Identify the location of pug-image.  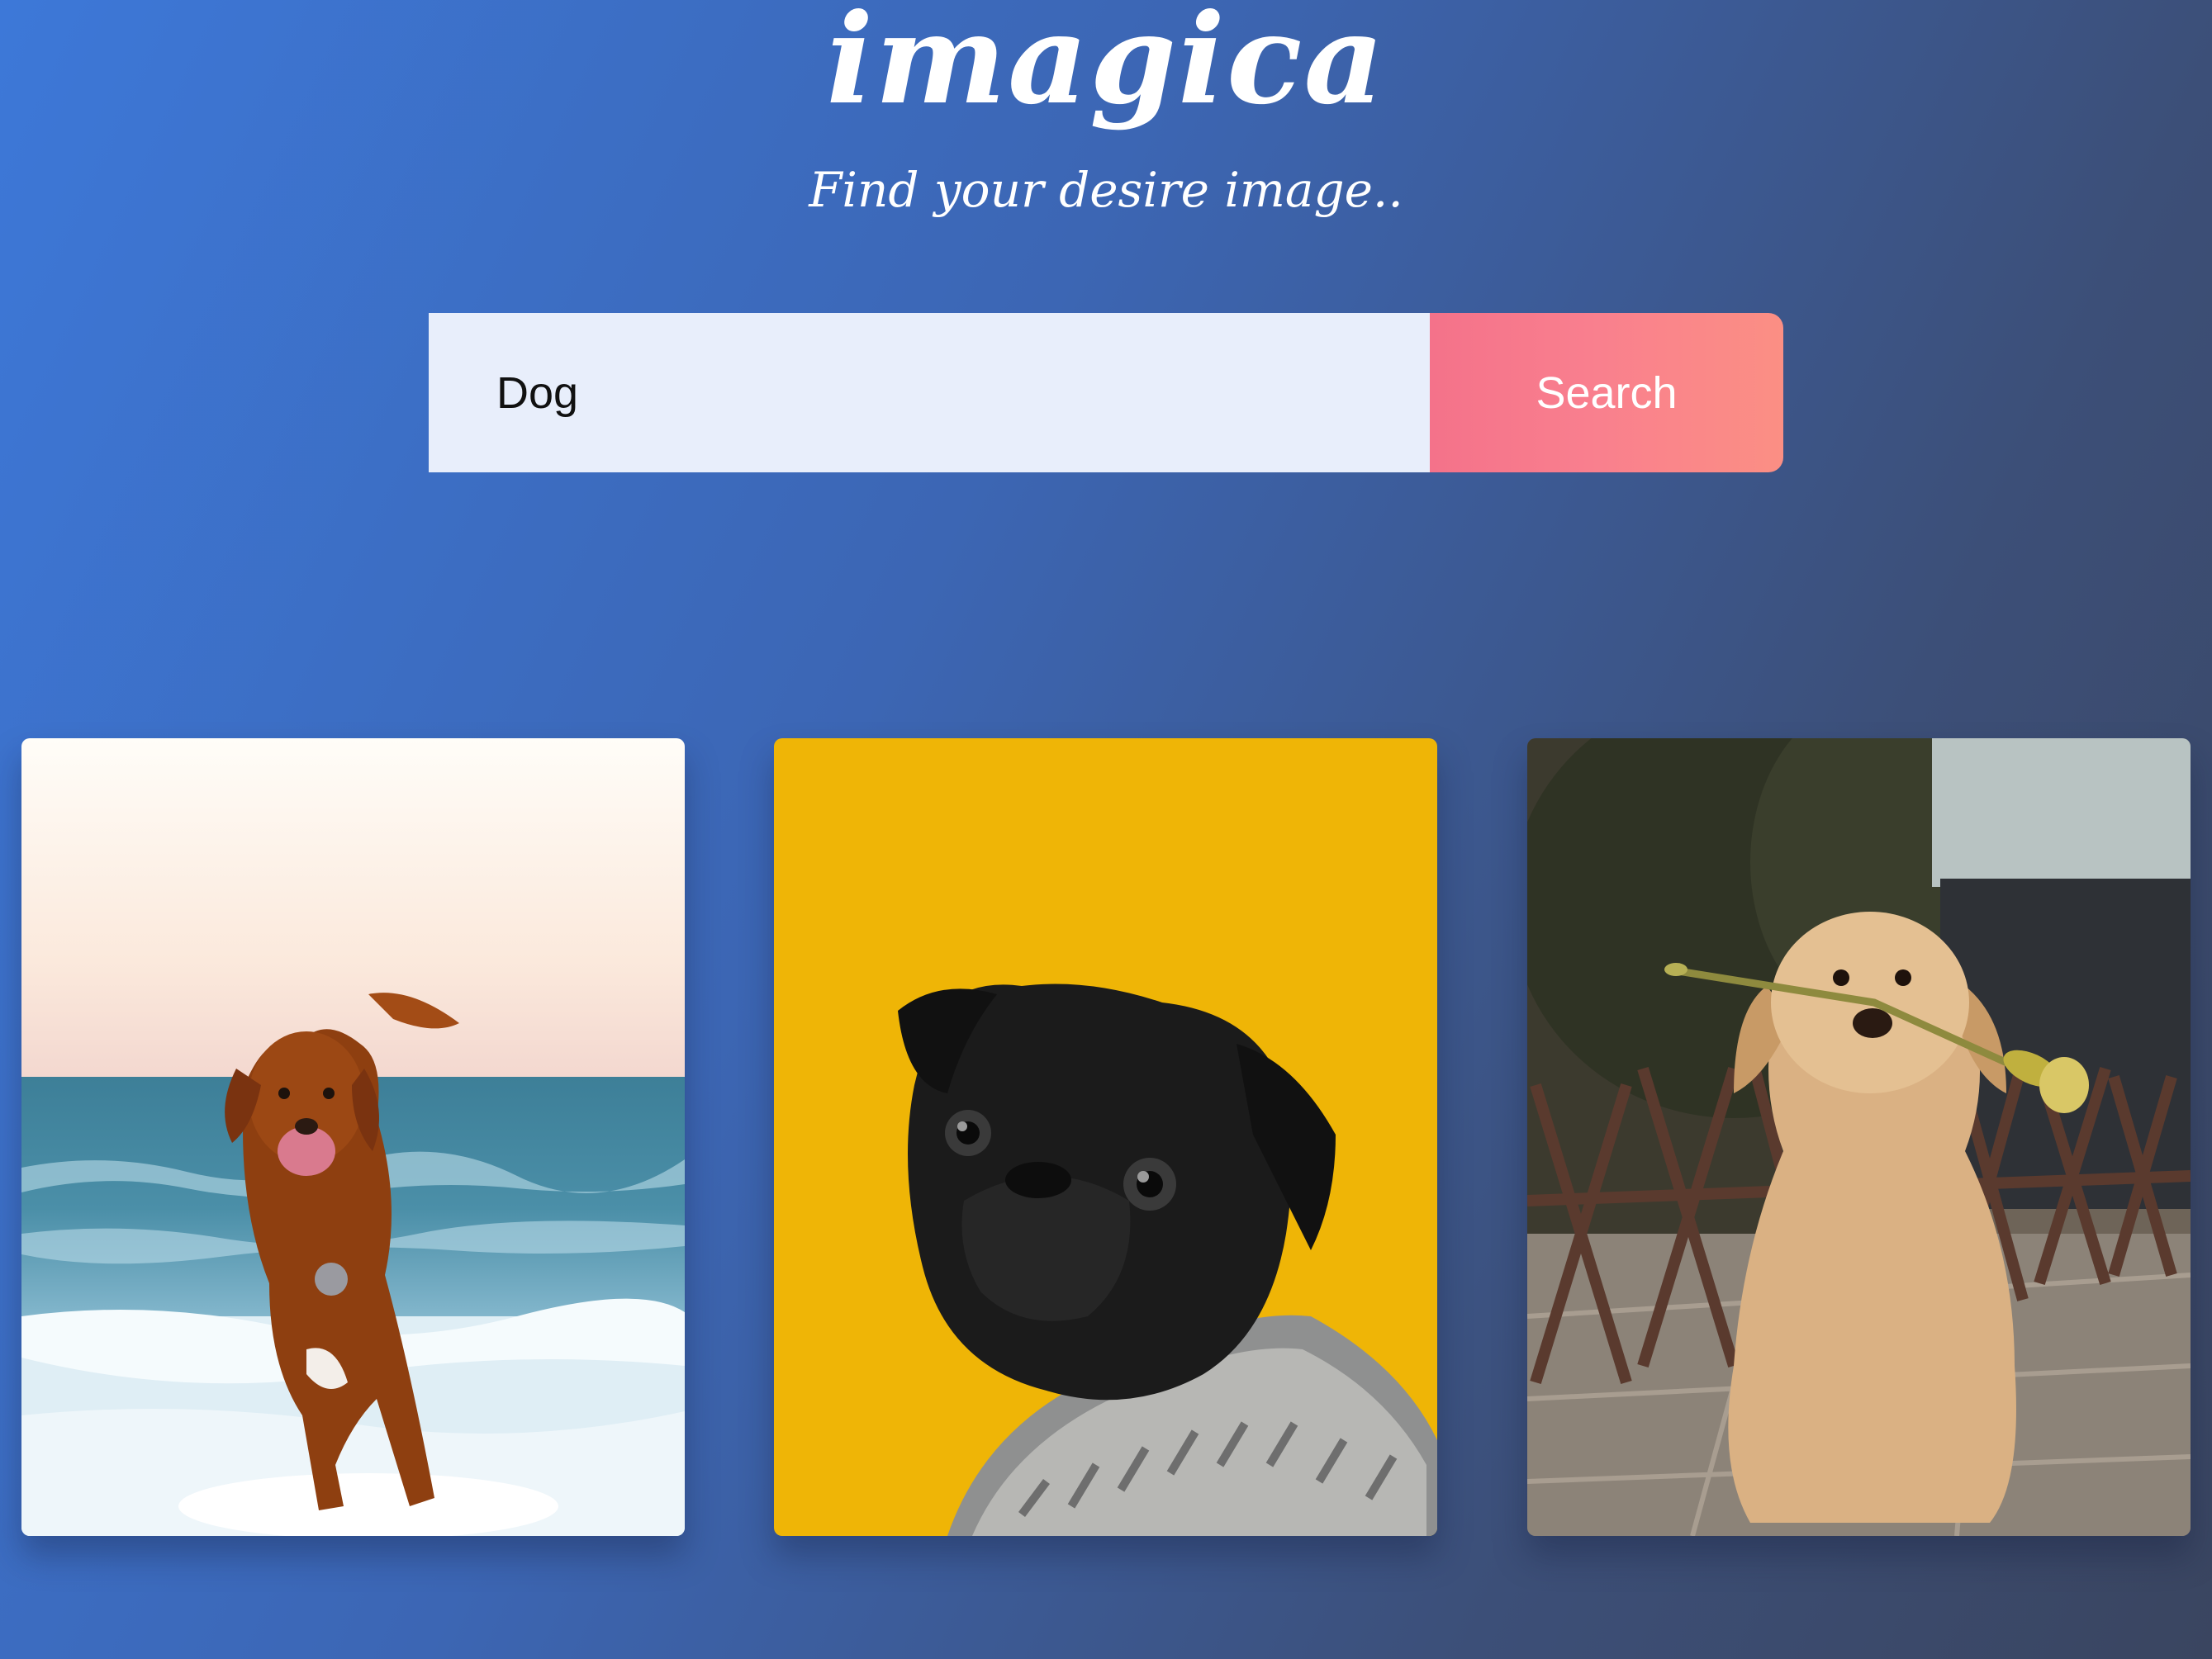
(1105, 1137).